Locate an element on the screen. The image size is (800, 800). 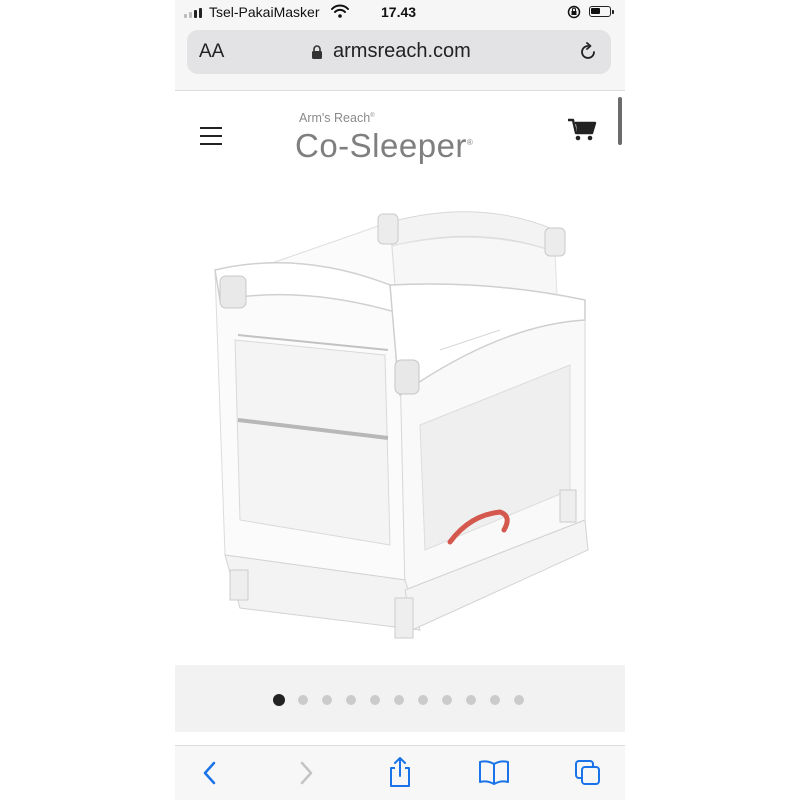
browser-toolbar is located at coordinates (400, 772).